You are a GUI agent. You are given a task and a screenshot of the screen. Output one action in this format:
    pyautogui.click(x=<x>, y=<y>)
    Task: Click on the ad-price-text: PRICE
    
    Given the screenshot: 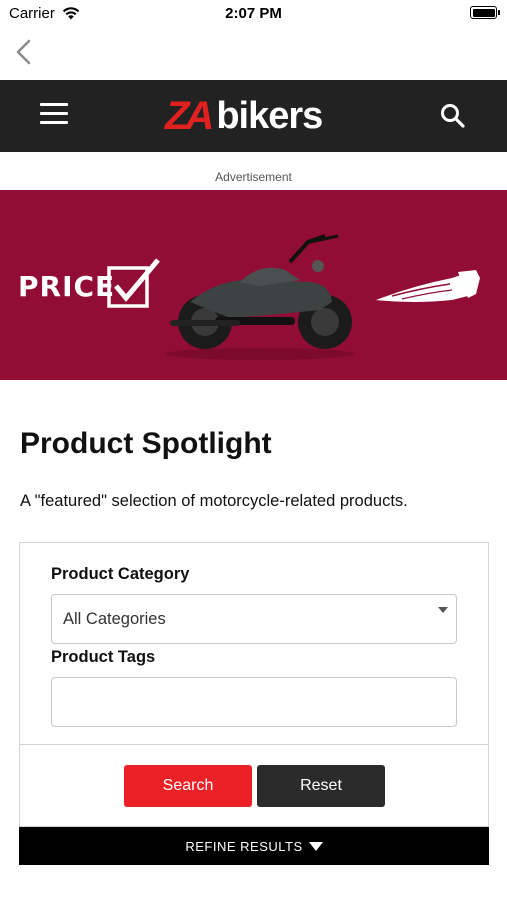 What is the action you would take?
    pyautogui.click(x=67, y=286)
    